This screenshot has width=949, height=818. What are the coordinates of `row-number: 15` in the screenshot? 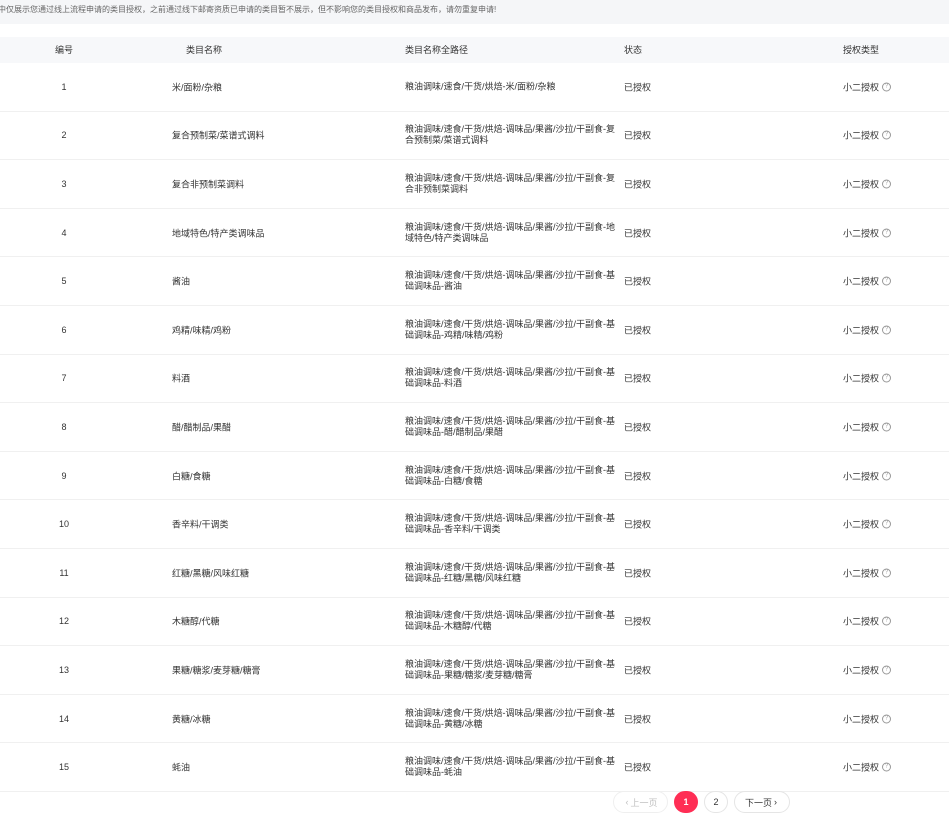 It's located at (63, 767).